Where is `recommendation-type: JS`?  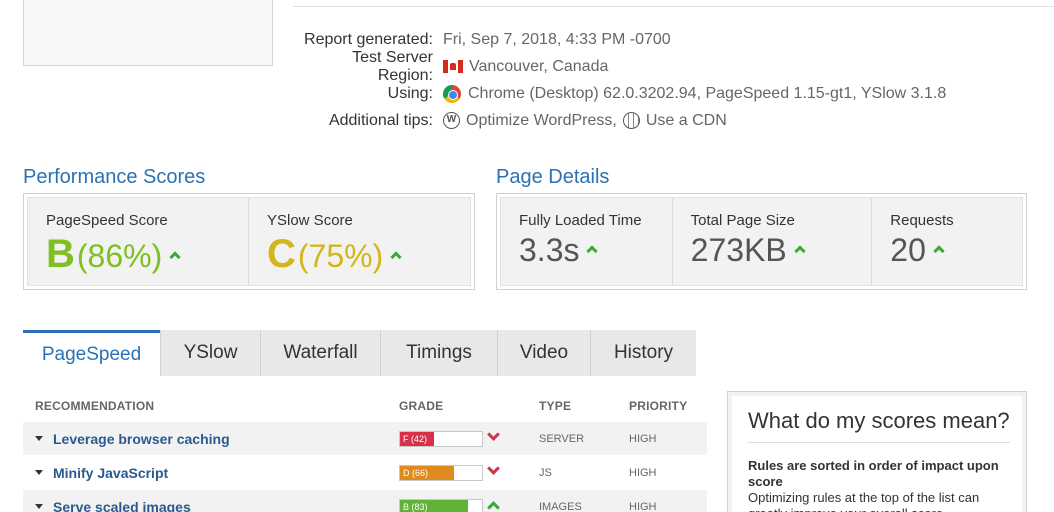
recommendation-type: JS is located at coordinates (545, 472).